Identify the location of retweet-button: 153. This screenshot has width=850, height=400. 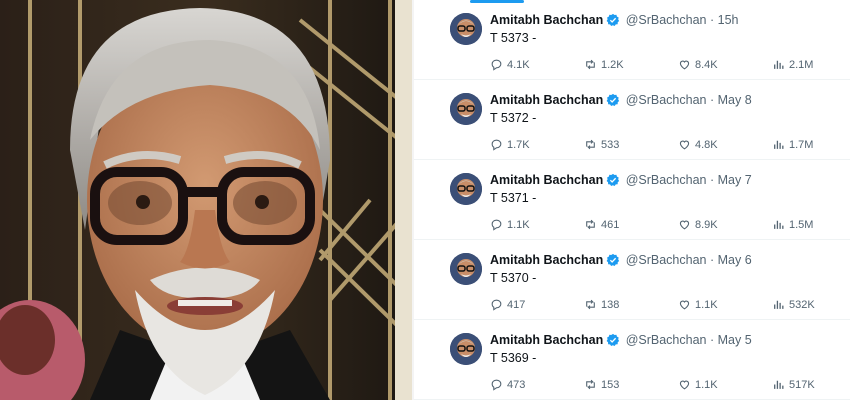
(601, 384).